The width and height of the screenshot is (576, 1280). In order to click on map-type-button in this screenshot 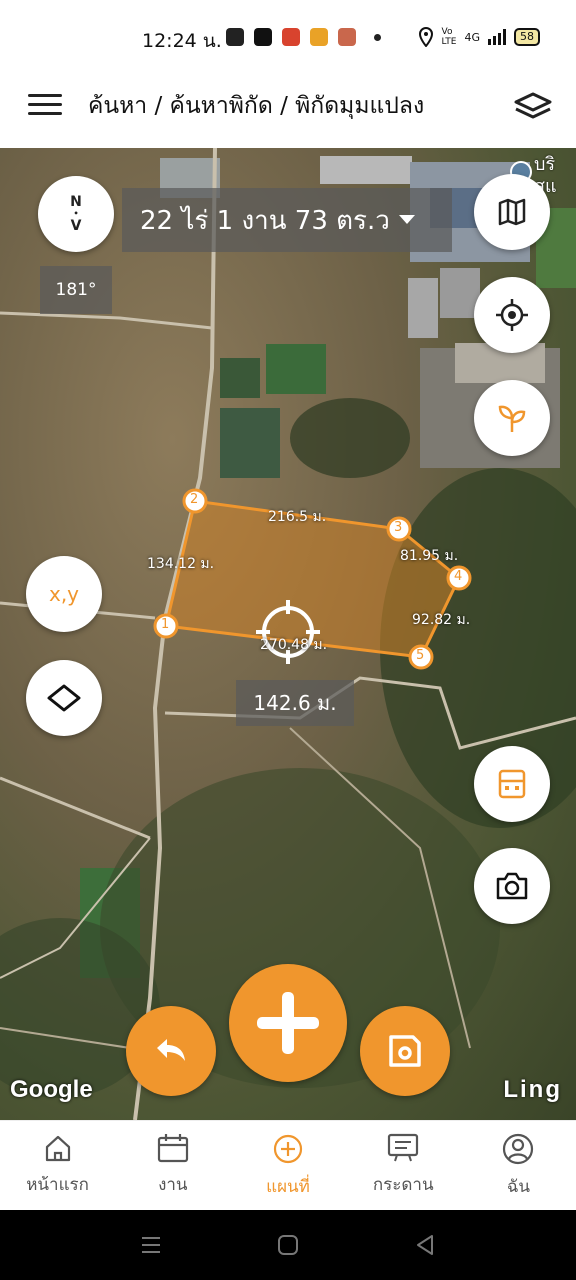, I will do `click(512, 212)`.